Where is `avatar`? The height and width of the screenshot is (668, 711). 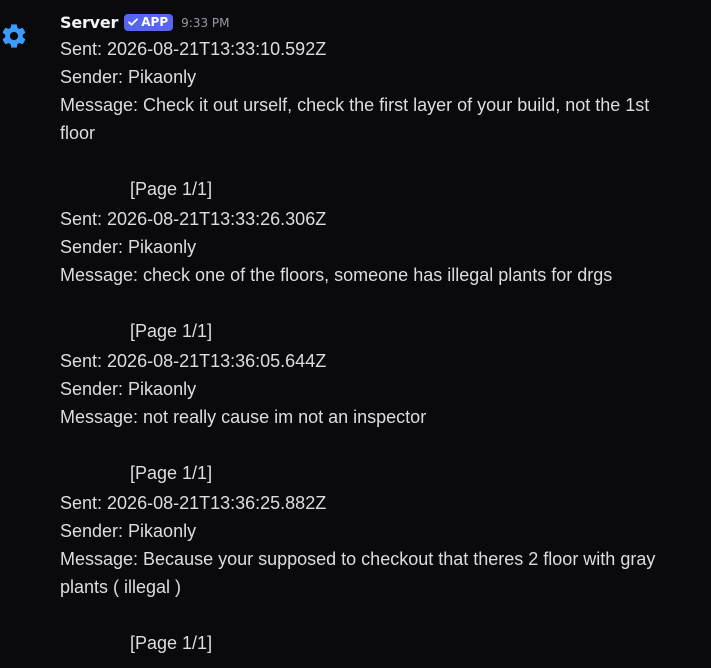 avatar is located at coordinates (14, 36).